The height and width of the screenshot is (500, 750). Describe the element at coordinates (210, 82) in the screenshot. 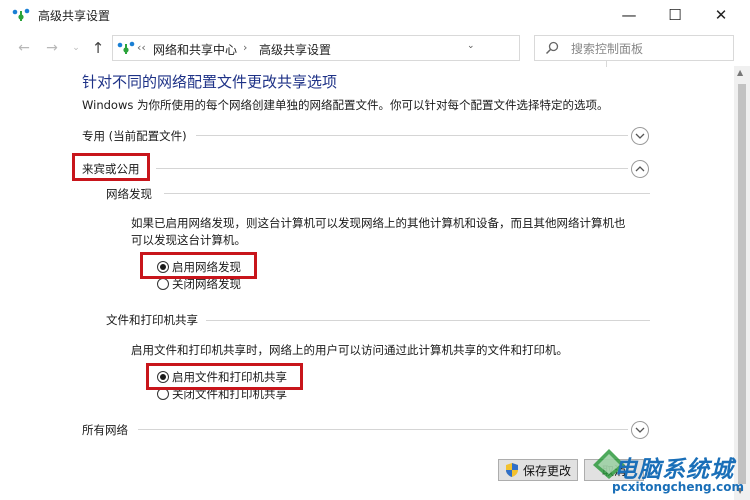

I see `page-title: 针对不同的网络配置文件更改共享选项` at that location.